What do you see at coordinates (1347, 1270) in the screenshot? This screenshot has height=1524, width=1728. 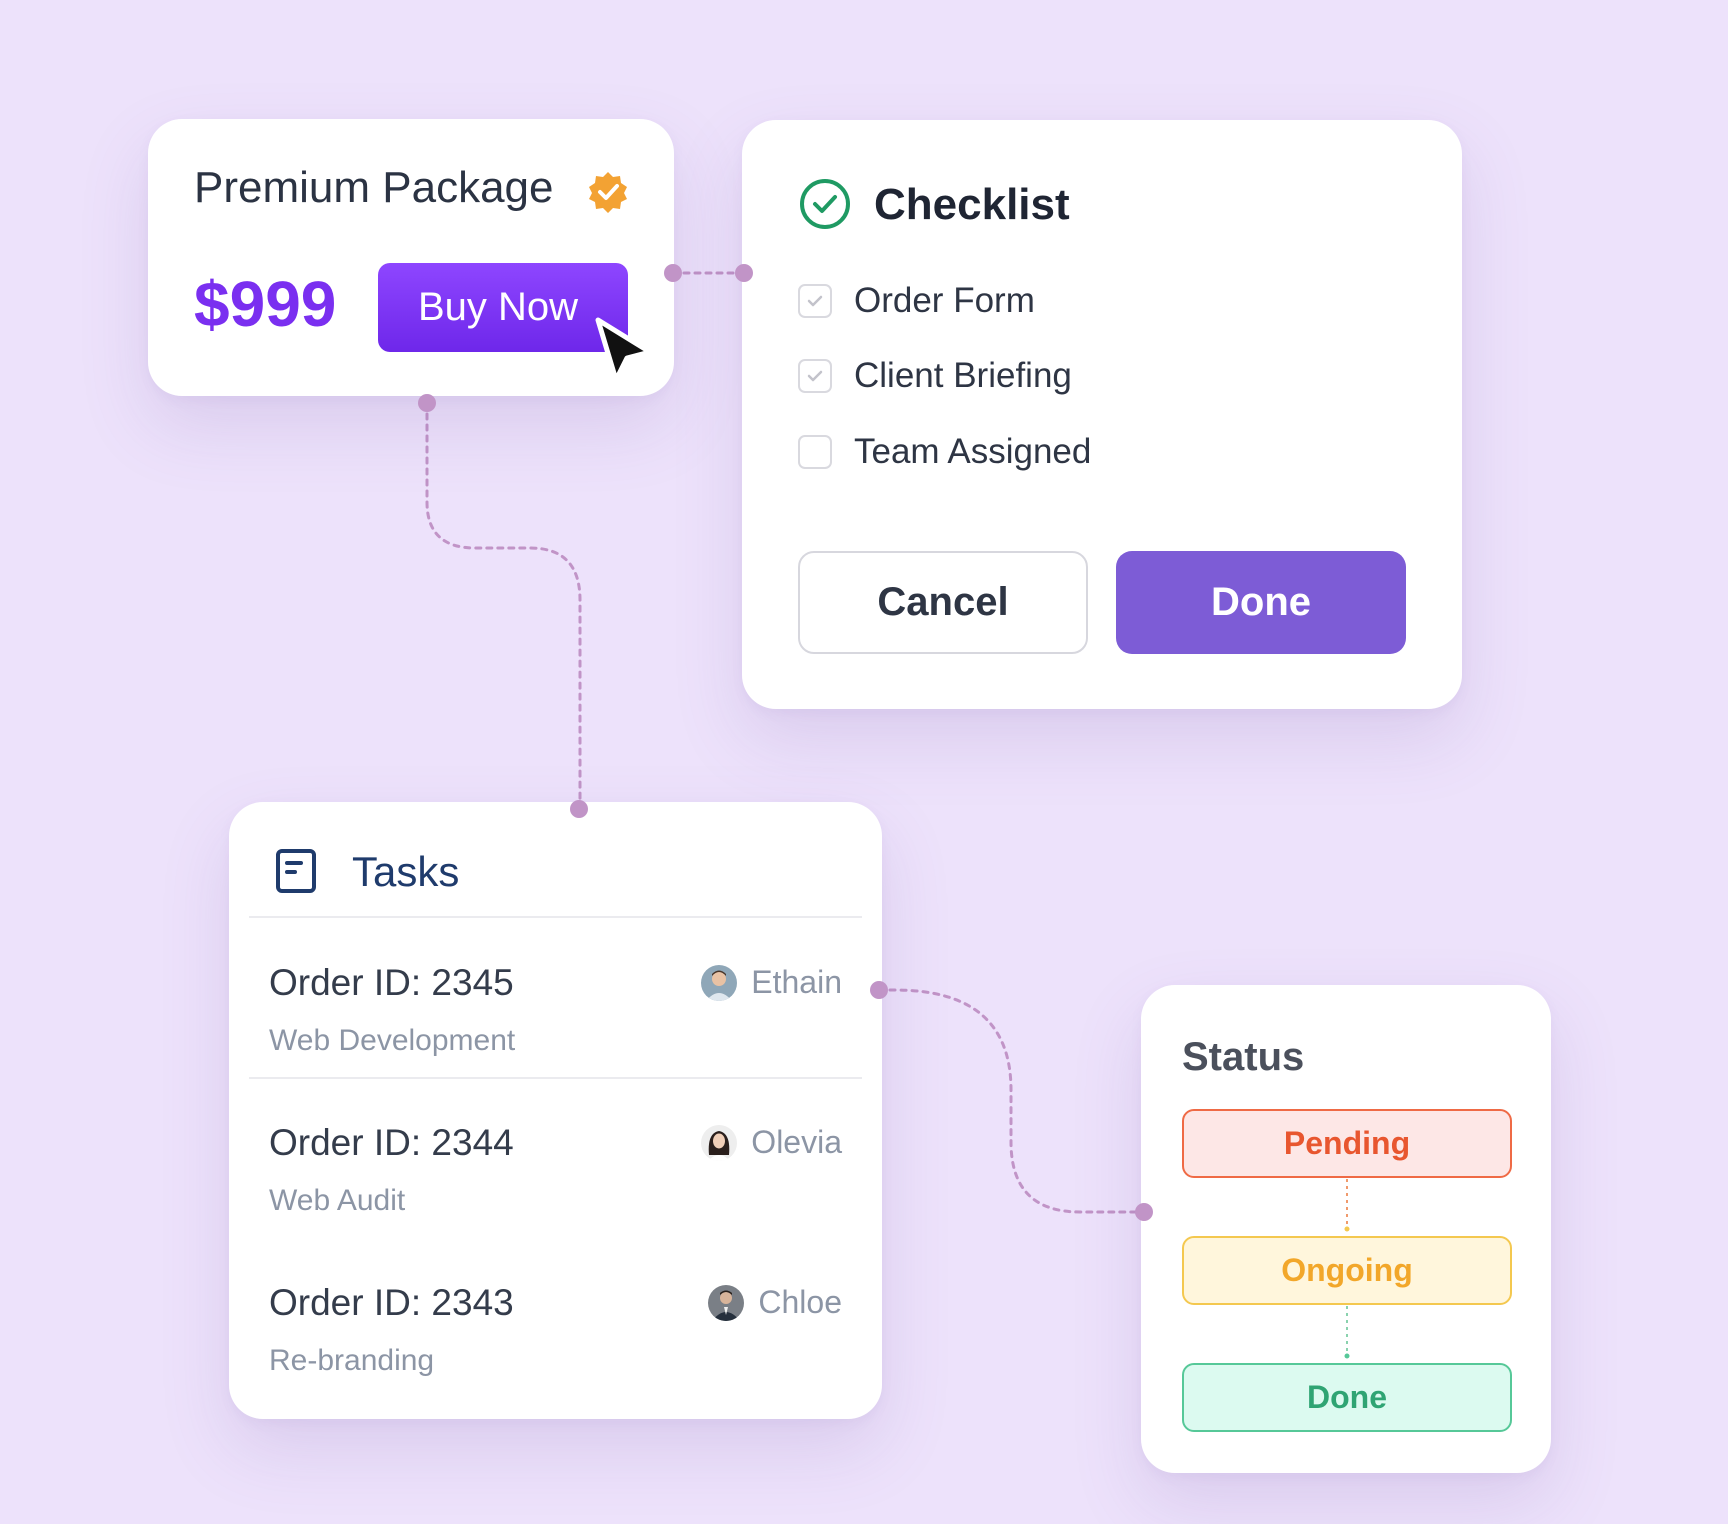 I see `status-ongoing: Ongoing` at bounding box center [1347, 1270].